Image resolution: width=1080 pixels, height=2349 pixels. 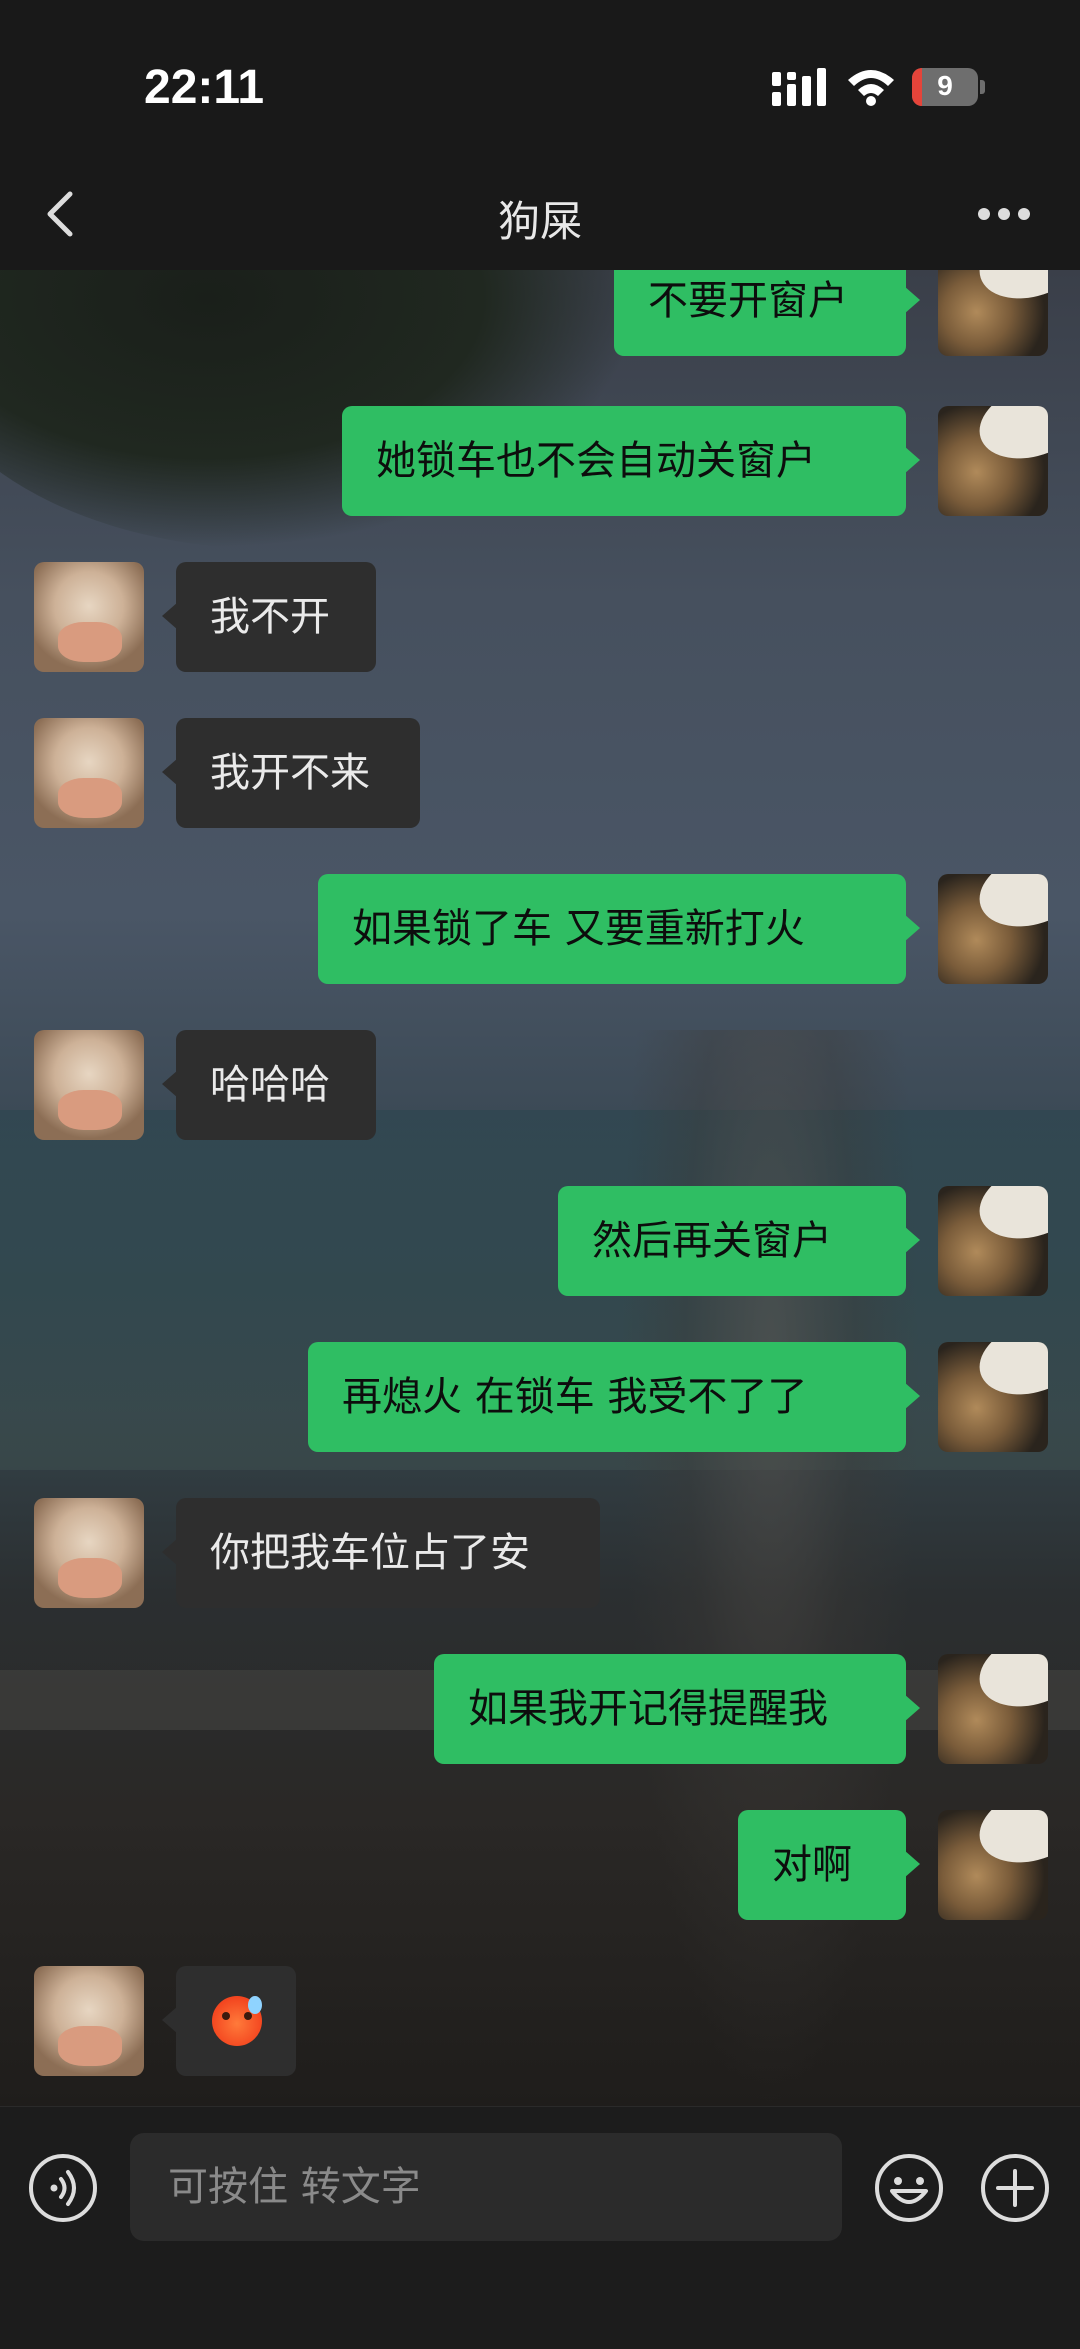 What do you see at coordinates (619, 929) in the screenshot?
I see `message-bubble-outgoing: 如果锁了车 又要重新打火` at bounding box center [619, 929].